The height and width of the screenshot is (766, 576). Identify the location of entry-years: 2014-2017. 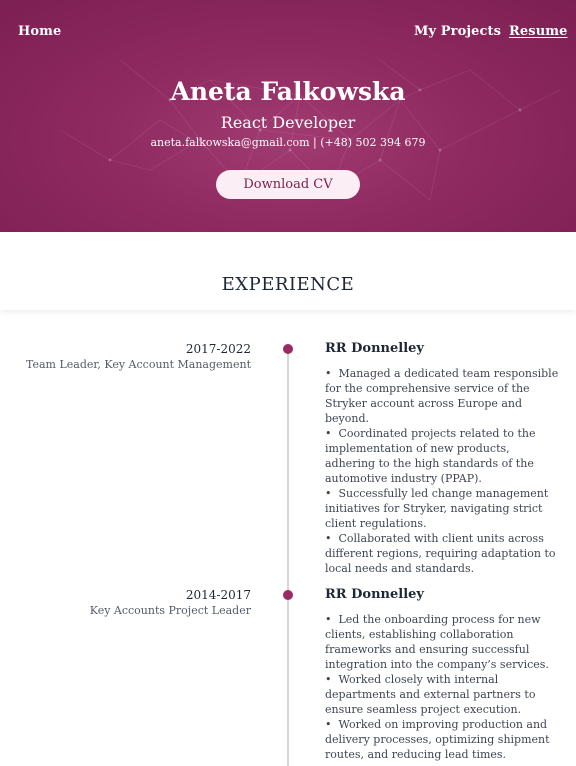
(218, 595).